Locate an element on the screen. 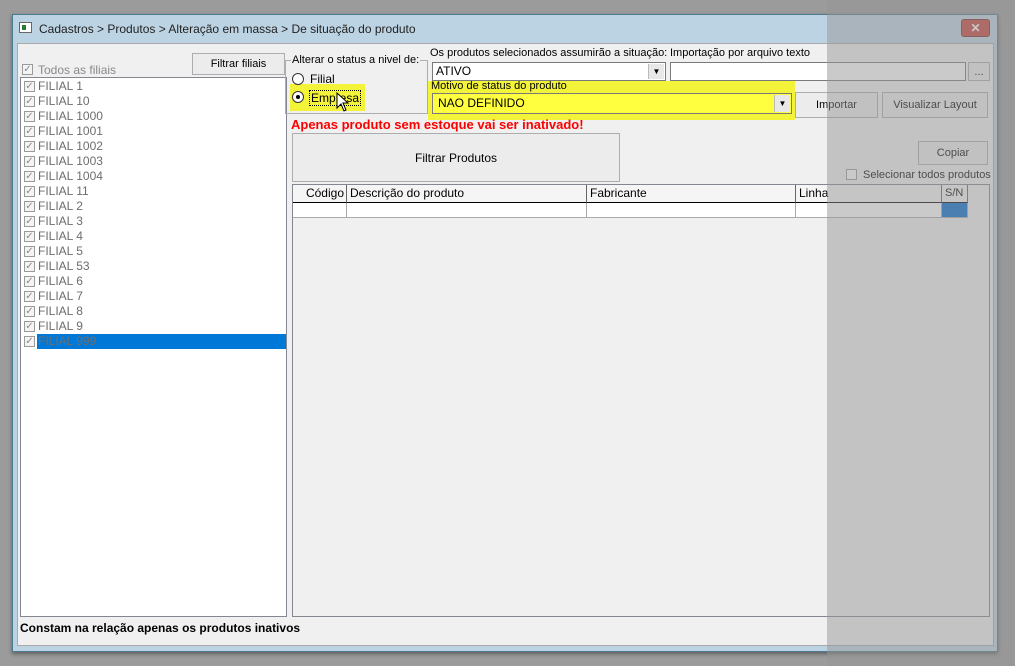 The height and width of the screenshot is (666, 1015). column-header-code: Código is located at coordinates (320, 194).